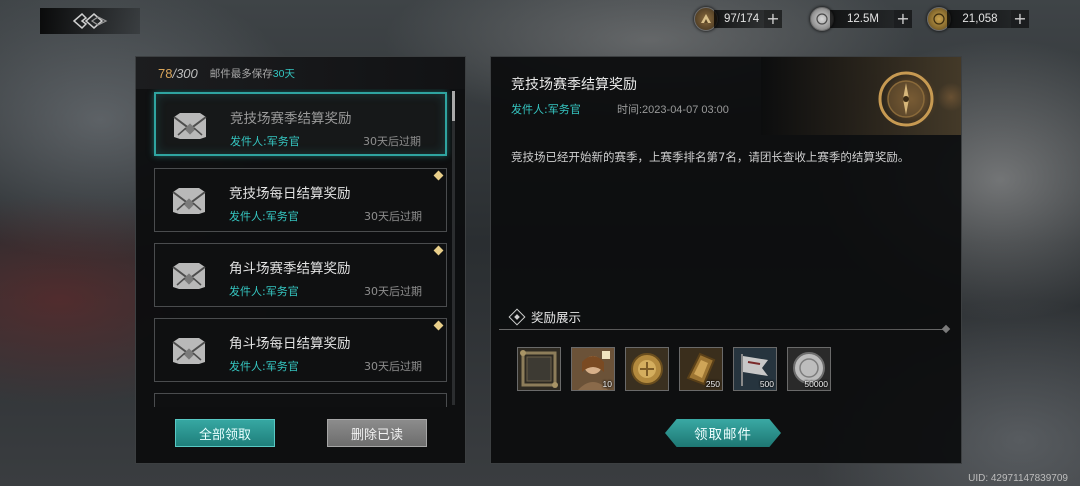 This screenshot has height=486, width=1080. What do you see at coordinates (290, 344) in the screenshot?
I see `mail-title: 角斗场每日结算奖励` at bounding box center [290, 344].